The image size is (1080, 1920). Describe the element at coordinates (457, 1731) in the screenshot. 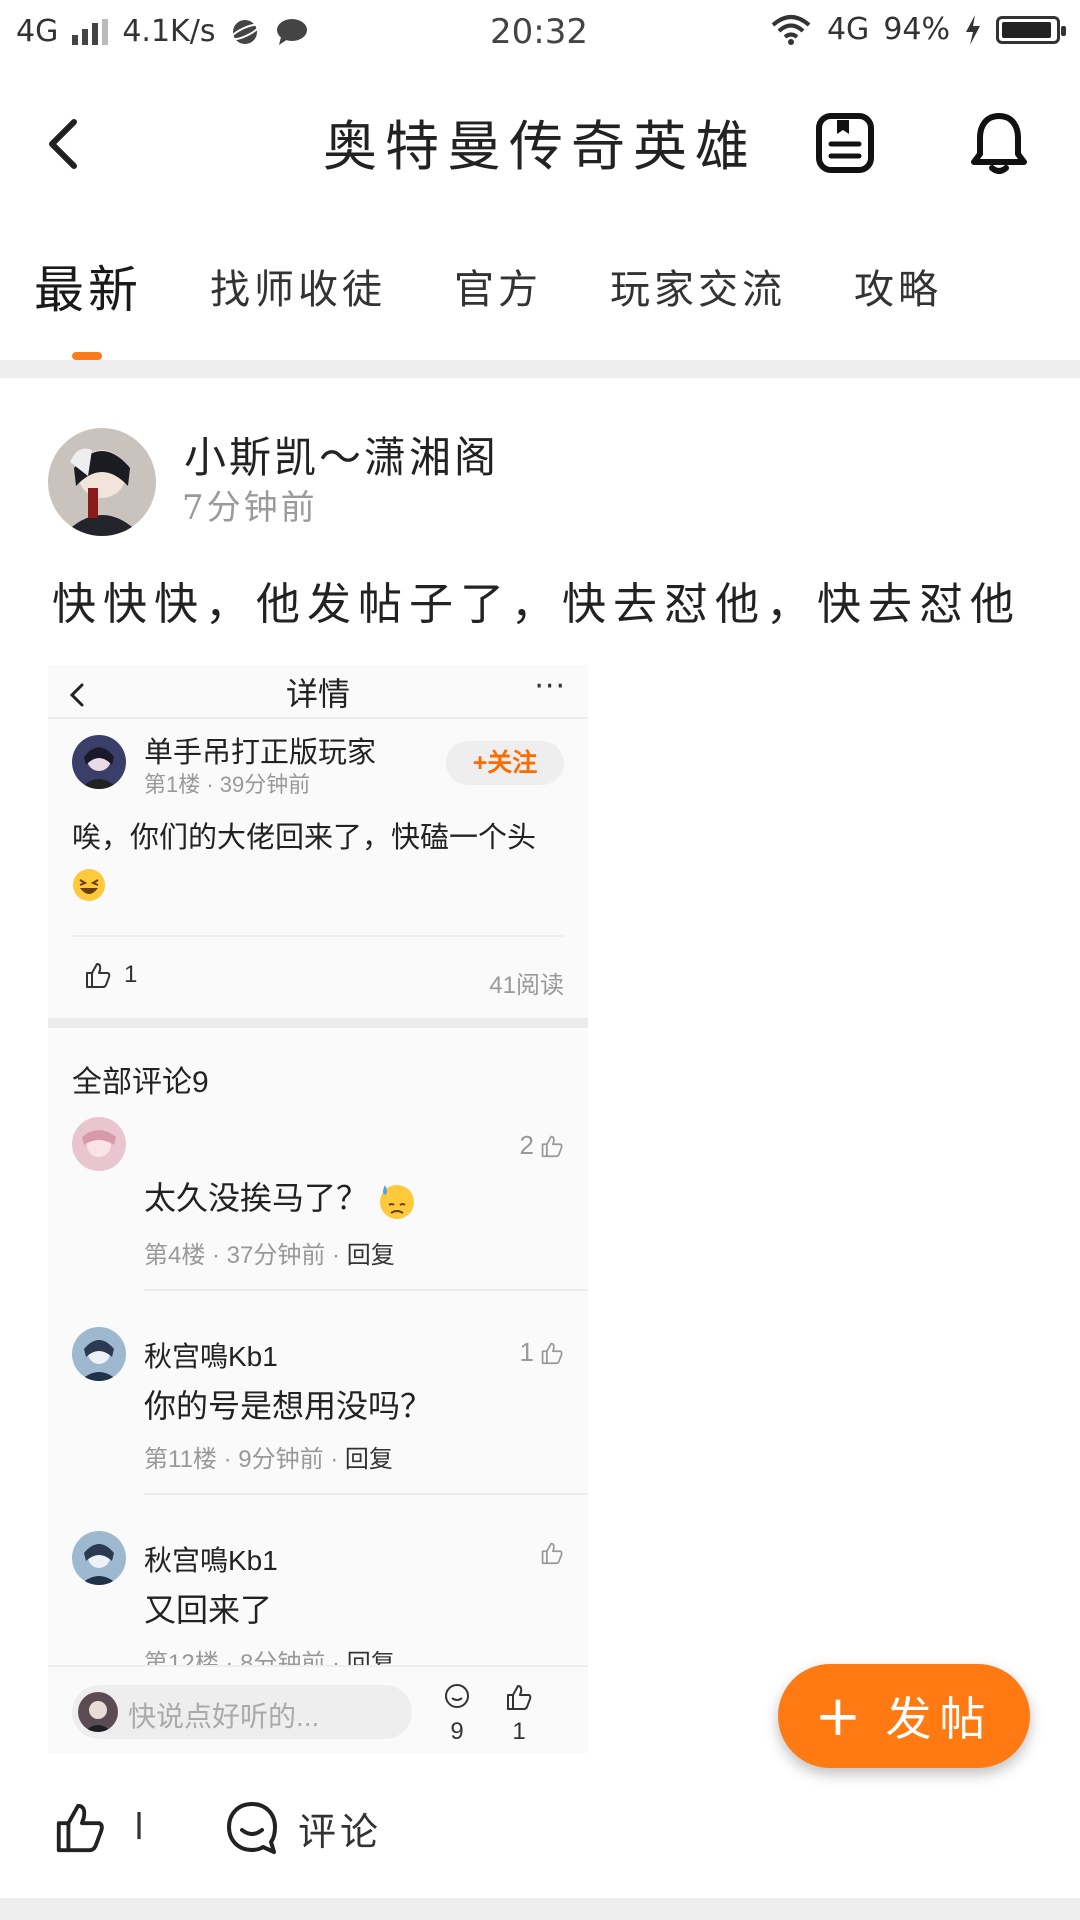

I see `comment-count-text: 9` at that location.